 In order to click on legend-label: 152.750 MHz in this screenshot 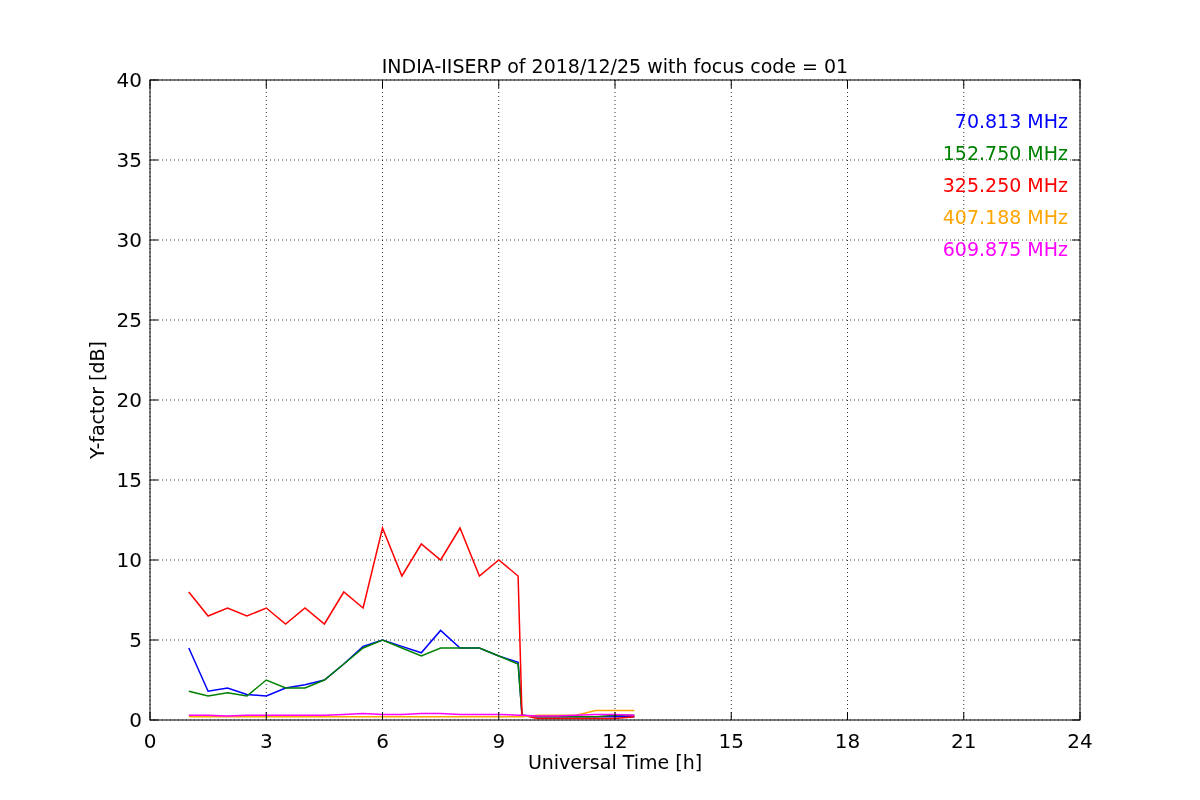, I will do `click(1005, 153)`.